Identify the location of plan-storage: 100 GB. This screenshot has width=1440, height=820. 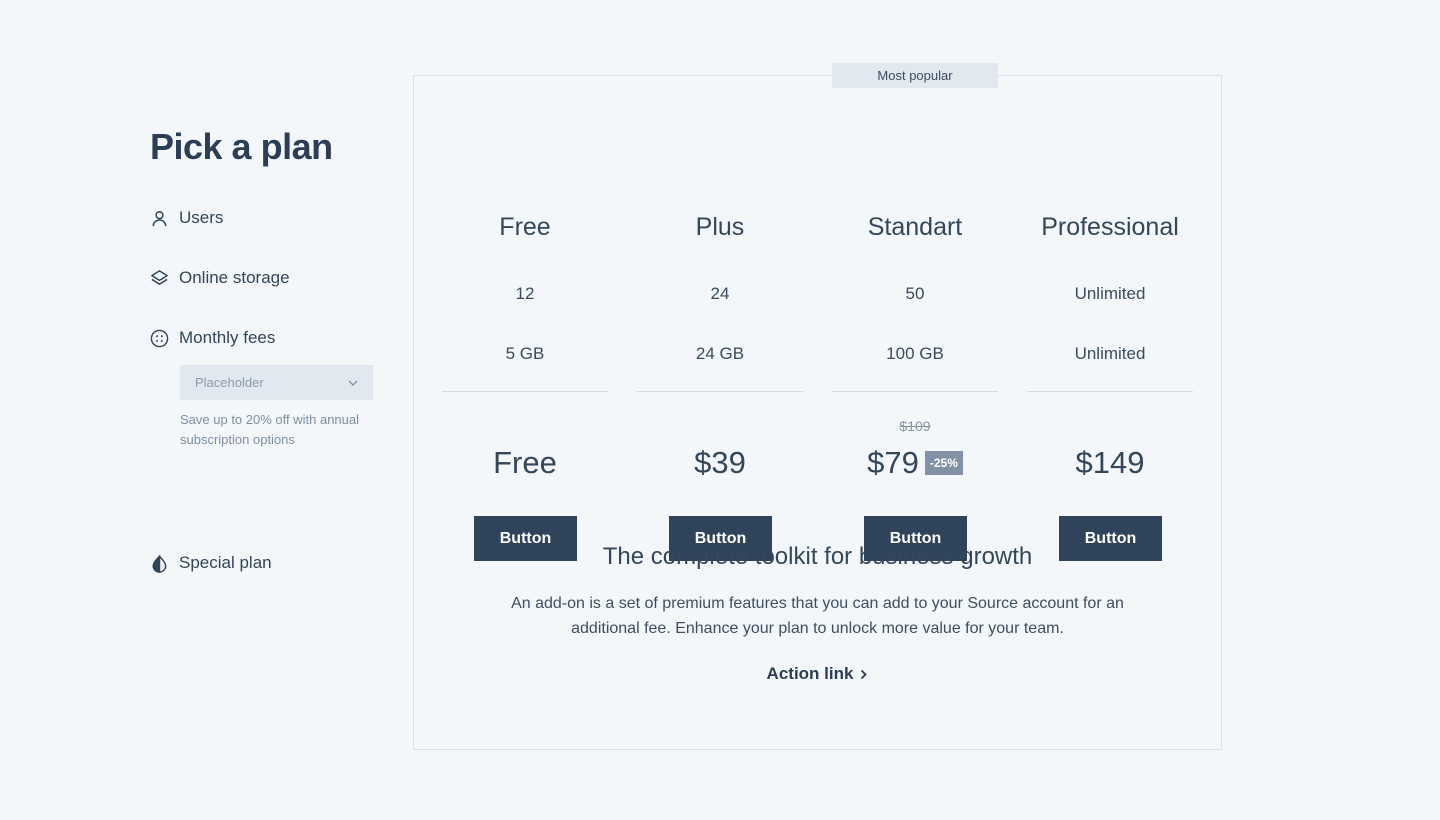
(915, 353).